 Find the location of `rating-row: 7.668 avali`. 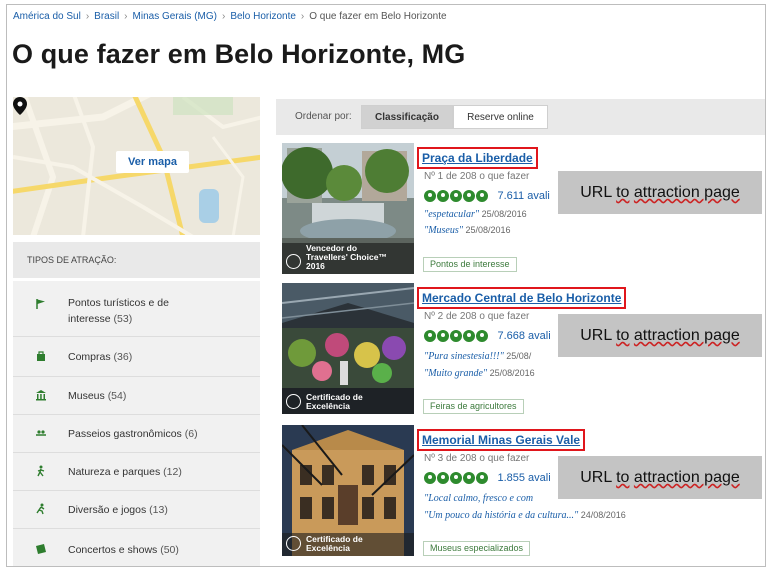

rating-row: 7.668 avali is located at coordinates (487, 334).